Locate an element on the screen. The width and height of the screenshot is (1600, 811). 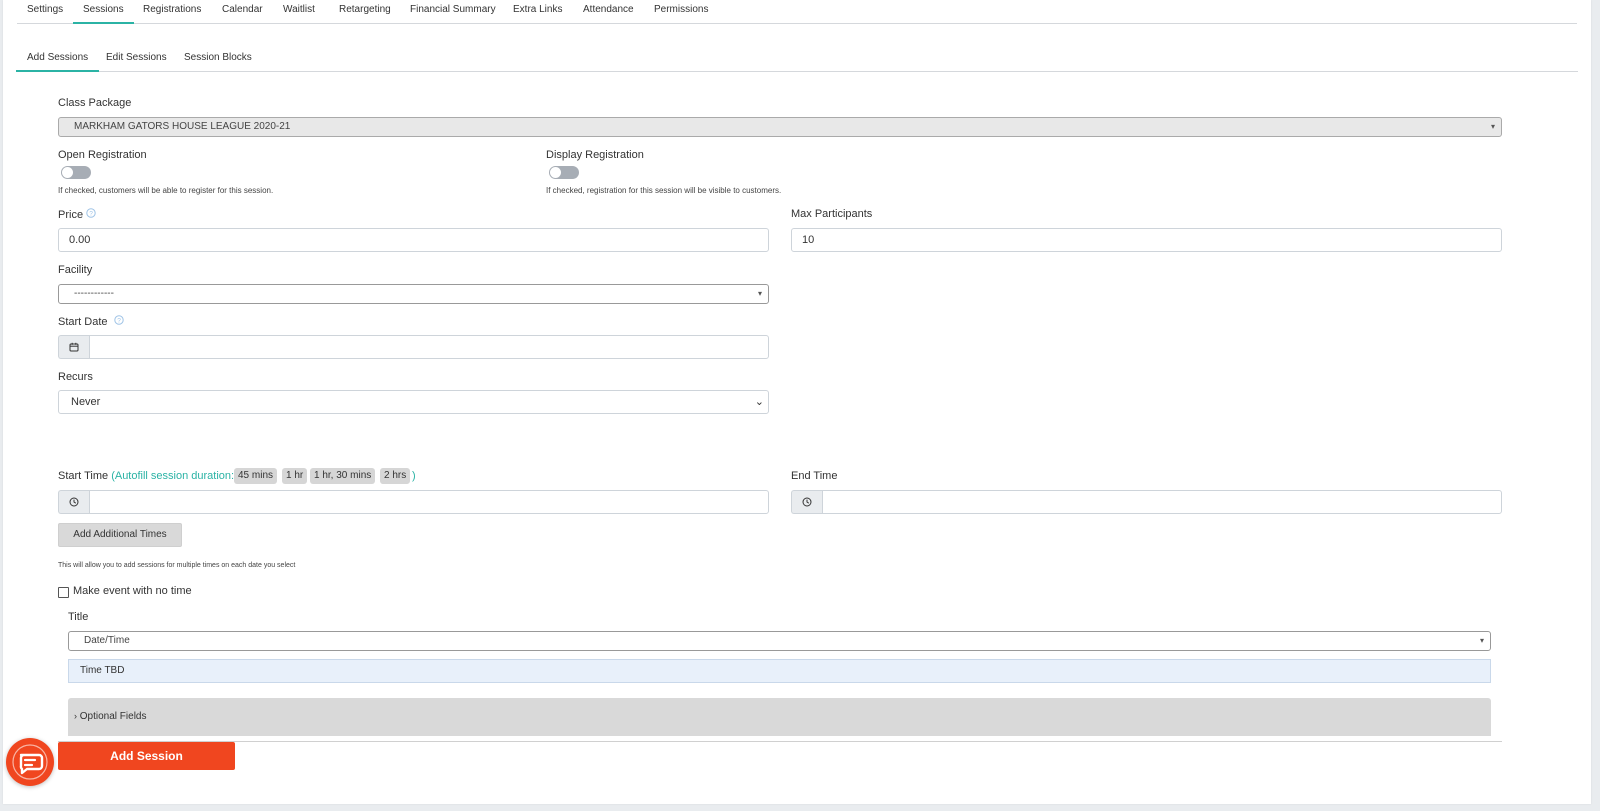
start-time-input is located at coordinates (429, 502).